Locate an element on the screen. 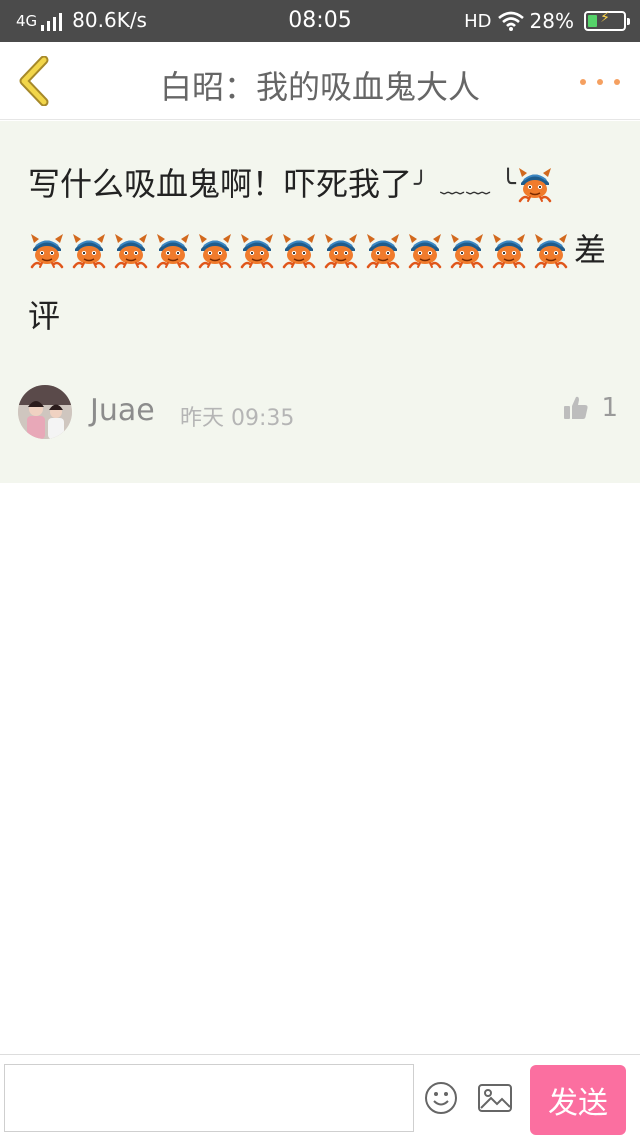 This screenshot has width=640, height=1138. more-options-button is located at coordinates (600, 82).